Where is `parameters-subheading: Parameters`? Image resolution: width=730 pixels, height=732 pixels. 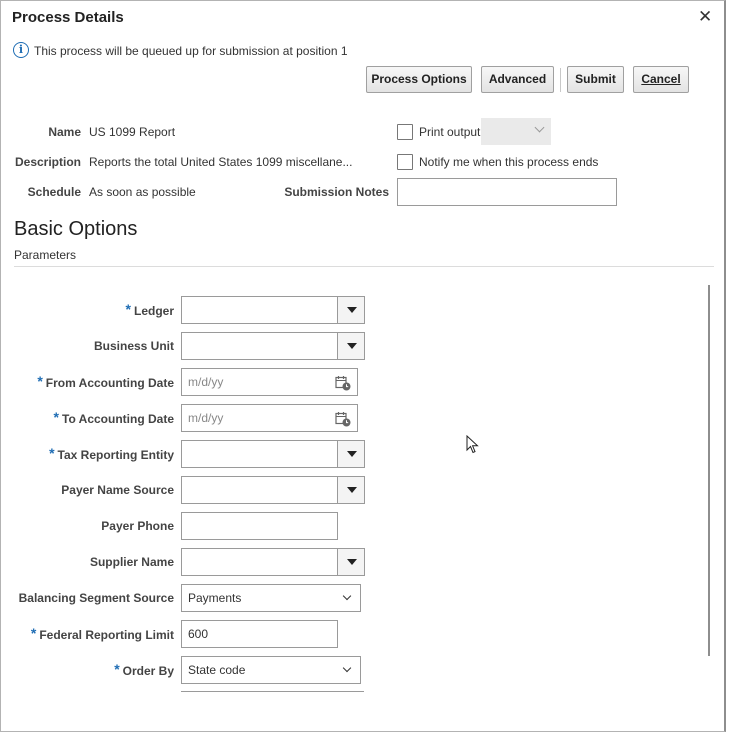 parameters-subheading: Parameters is located at coordinates (45, 255).